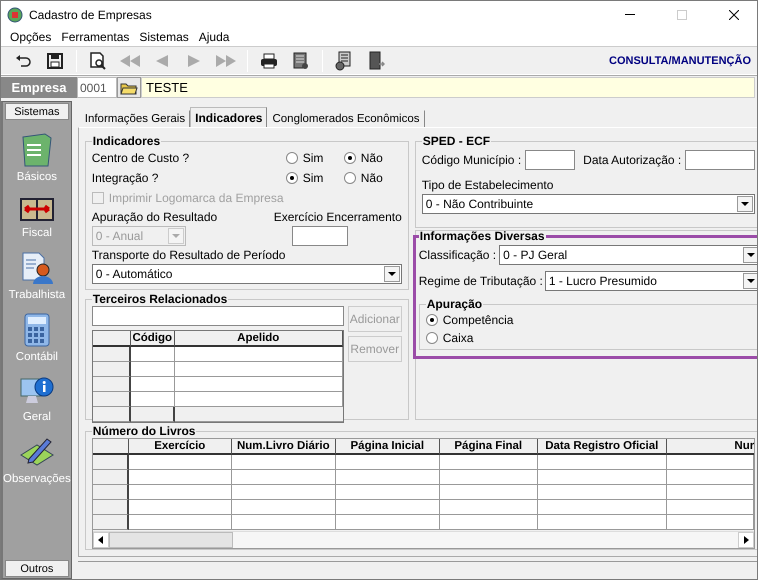 The width and height of the screenshot is (758, 580). What do you see at coordinates (152, 339) in the screenshot?
I see `column-header: Código` at bounding box center [152, 339].